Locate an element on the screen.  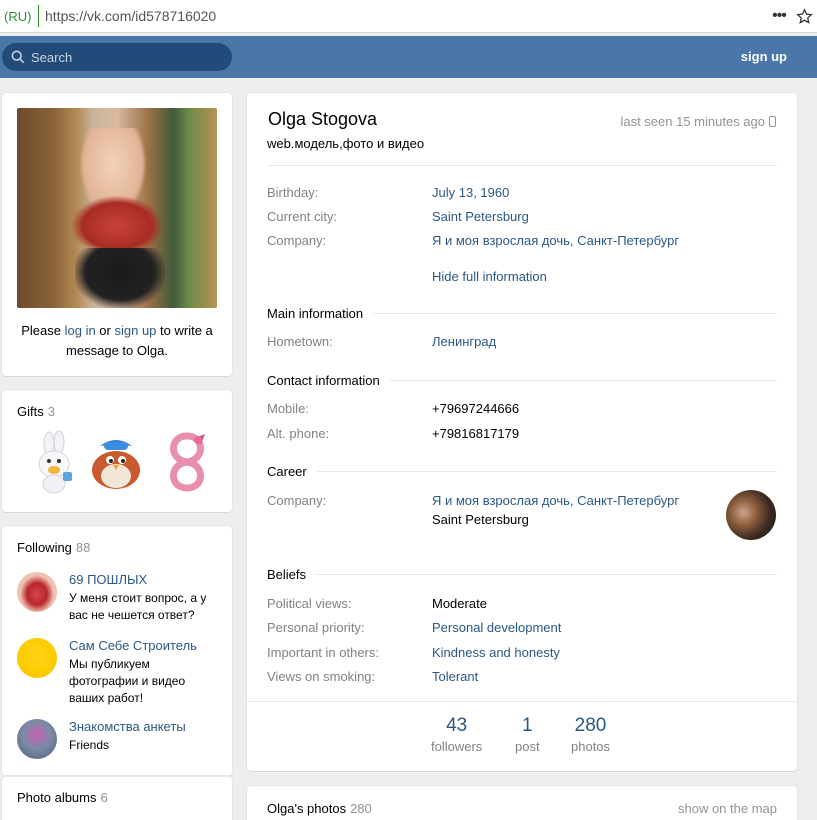
search-box is located at coordinates (117, 57).